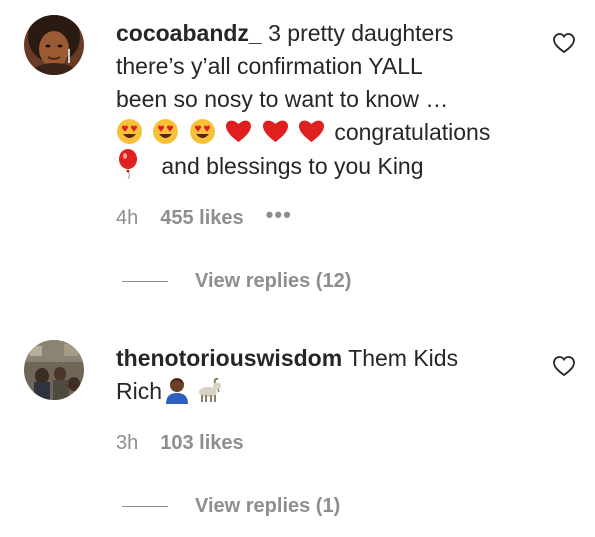 The width and height of the screenshot is (595, 537). Describe the element at coordinates (269, 66) in the screenshot. I see `comment-text-line: there’s y’all confirmation YALL` at that location.